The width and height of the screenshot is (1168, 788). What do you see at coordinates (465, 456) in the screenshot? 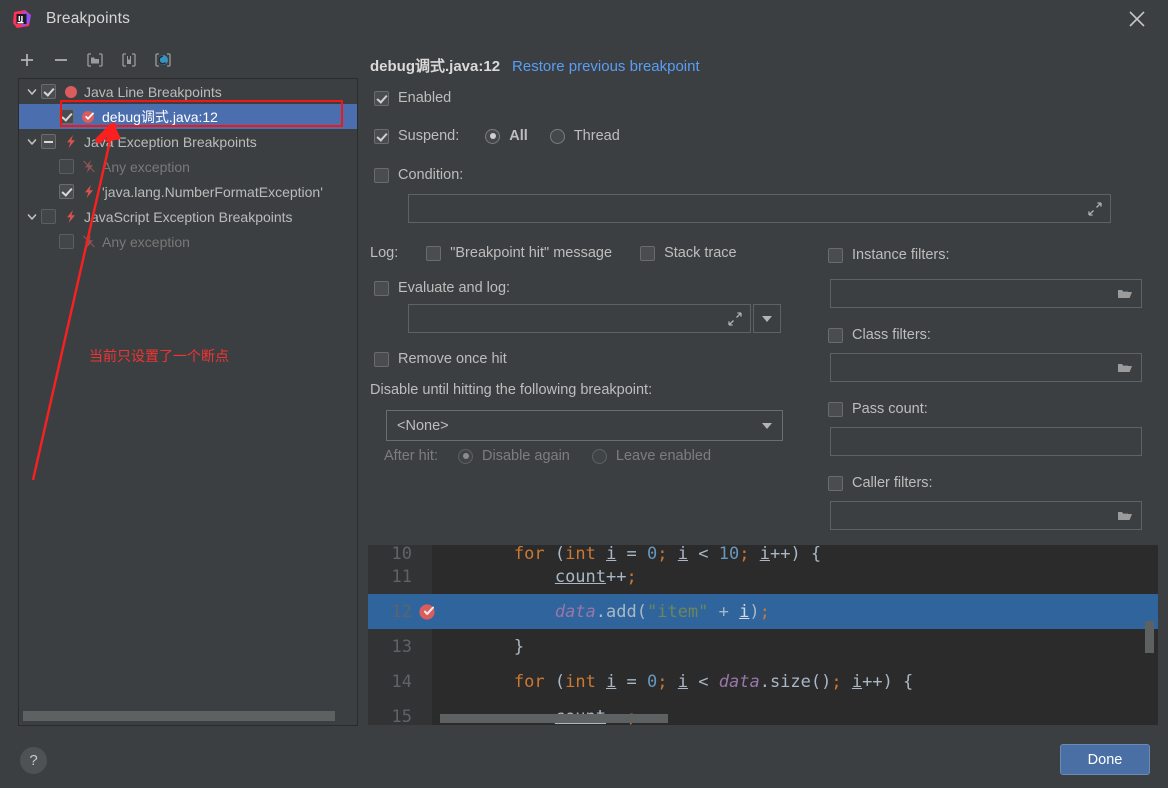
I see `after-hit-disable-again-radio` at bounding box center [465, 456].